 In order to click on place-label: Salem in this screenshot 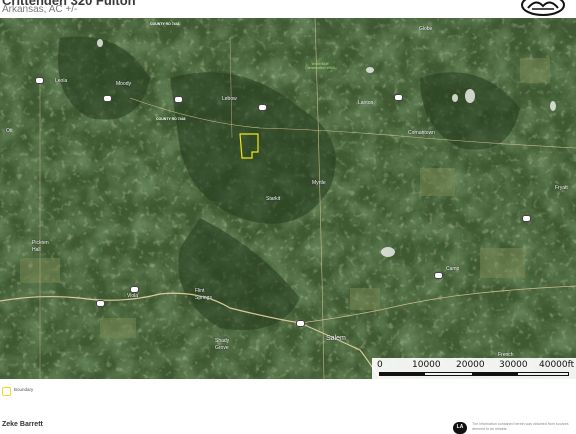, I will do `click(336, 338)`.